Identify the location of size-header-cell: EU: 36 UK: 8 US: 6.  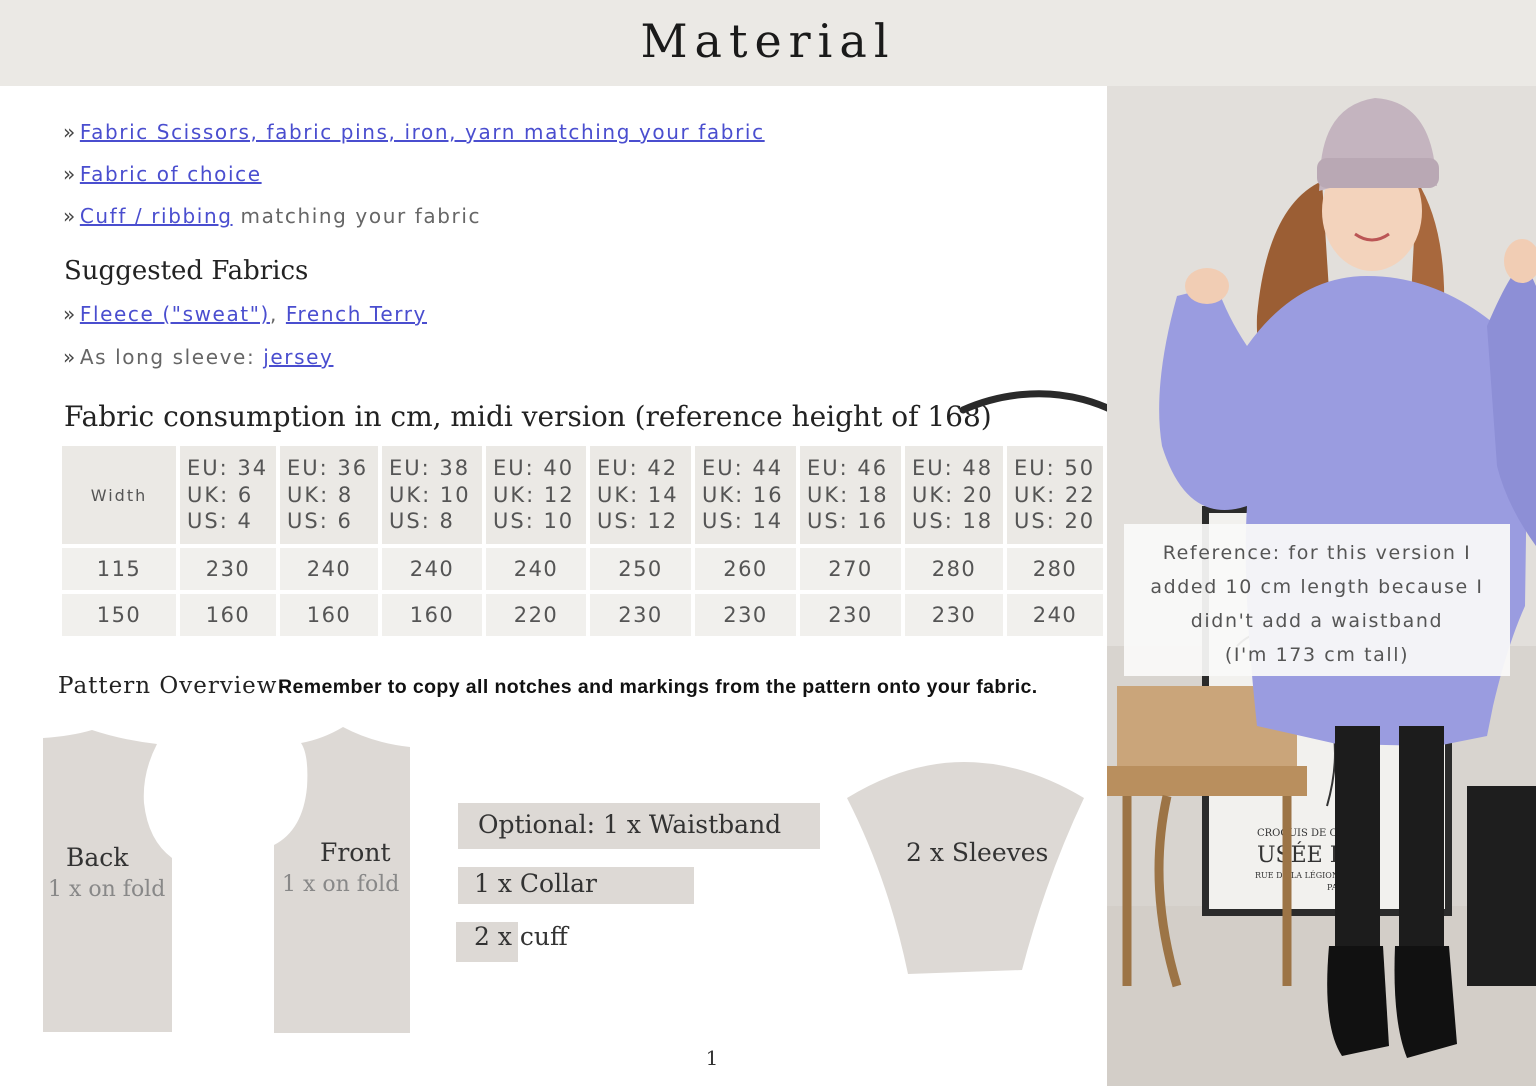
(329, 495).